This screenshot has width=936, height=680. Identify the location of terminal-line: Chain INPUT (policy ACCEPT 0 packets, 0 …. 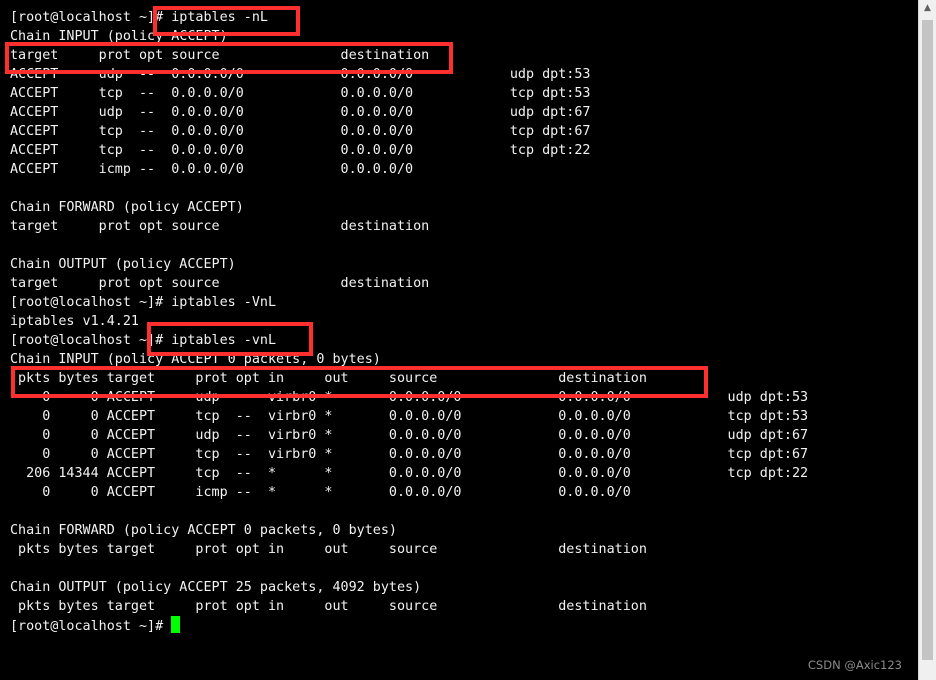
(195, 359).